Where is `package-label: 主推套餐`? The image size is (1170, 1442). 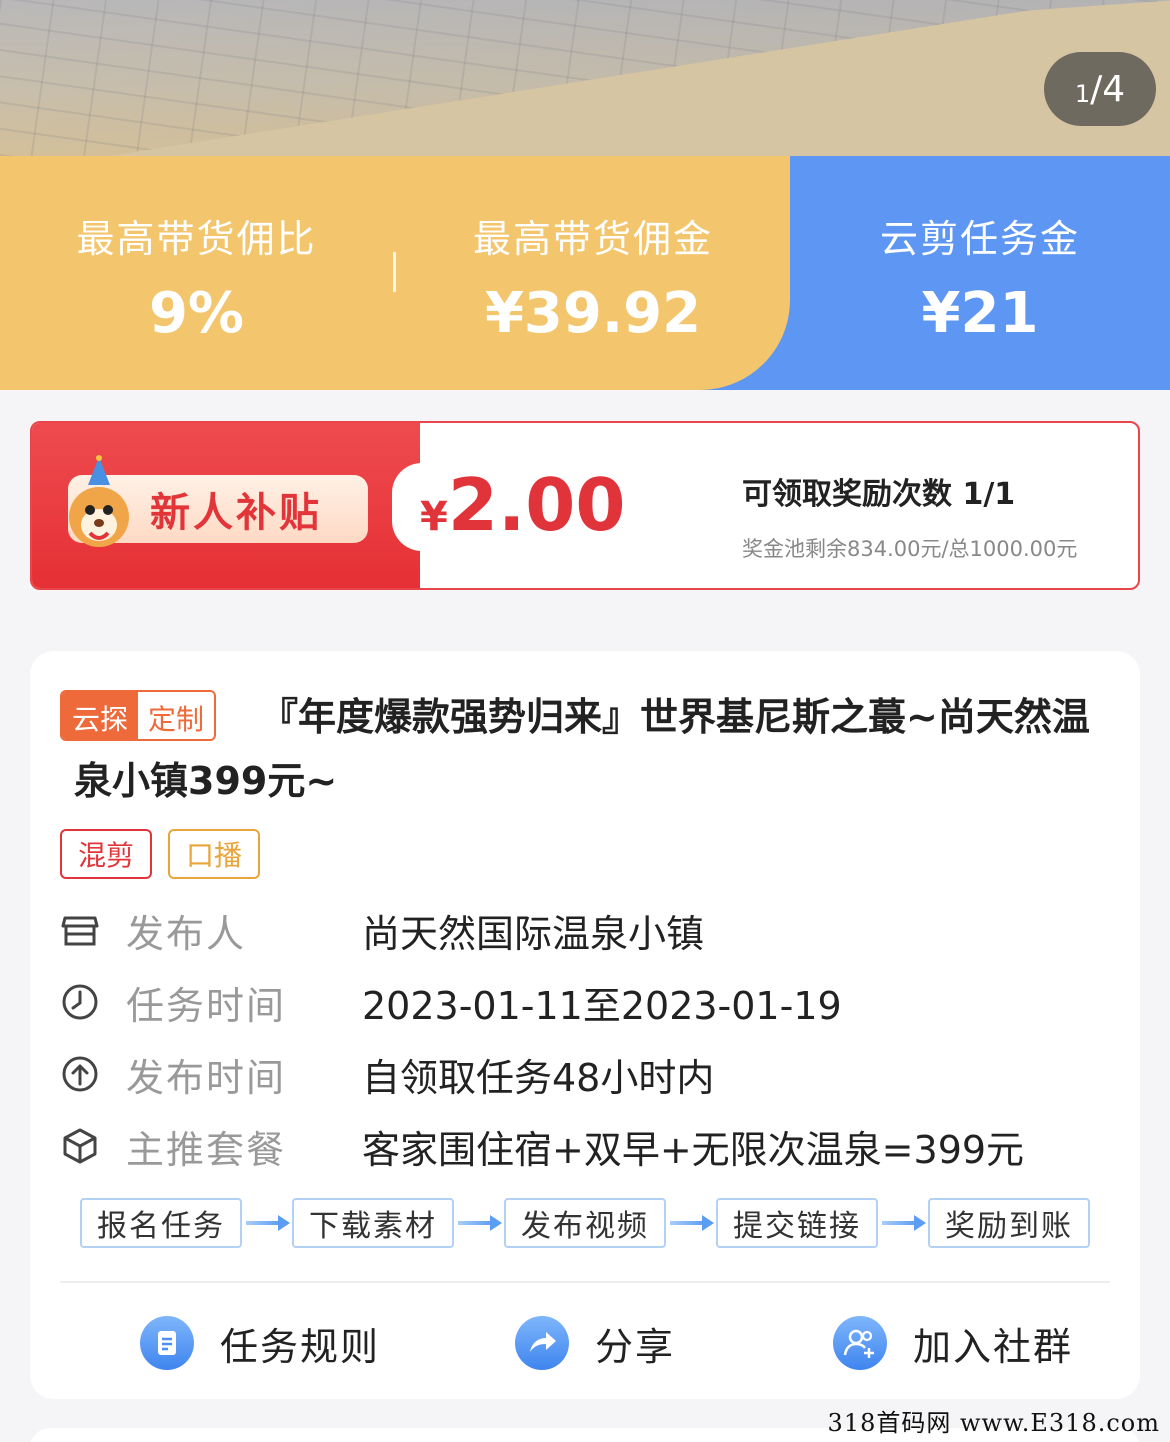
package-label: 主推套餐 is located at coordinates (206, 1149).